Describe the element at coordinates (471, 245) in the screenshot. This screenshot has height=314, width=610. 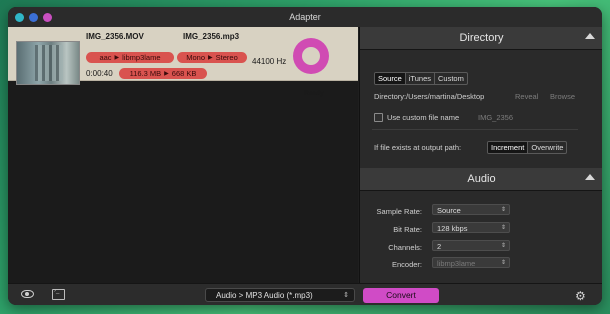
I see `channels-select: 2 ⇕` at that location.